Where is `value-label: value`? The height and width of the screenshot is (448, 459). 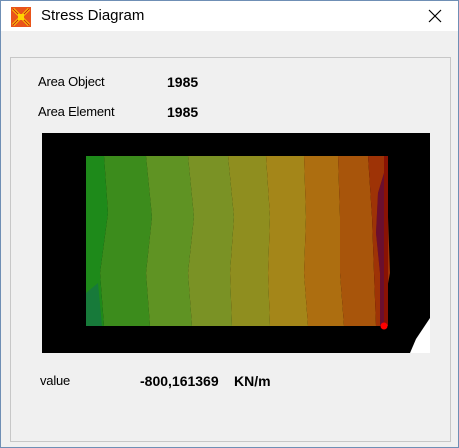
value-label: value is located at coordinates (55, 380).